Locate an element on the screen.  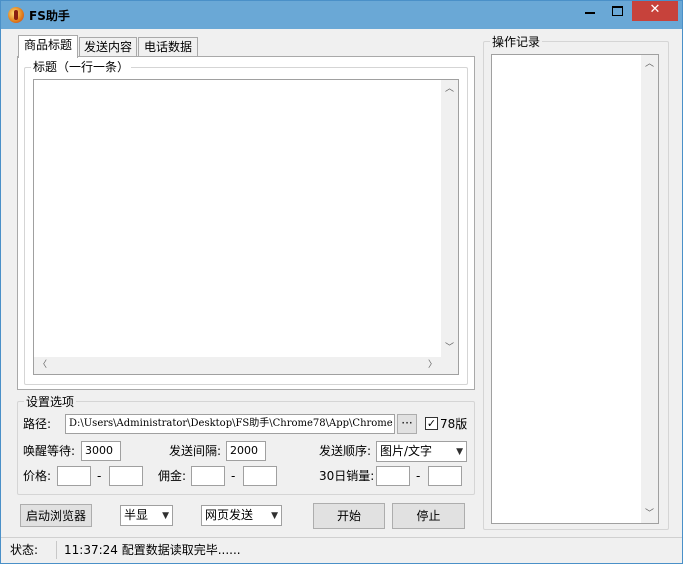
minimize-button is located at coordinates (590, 11).